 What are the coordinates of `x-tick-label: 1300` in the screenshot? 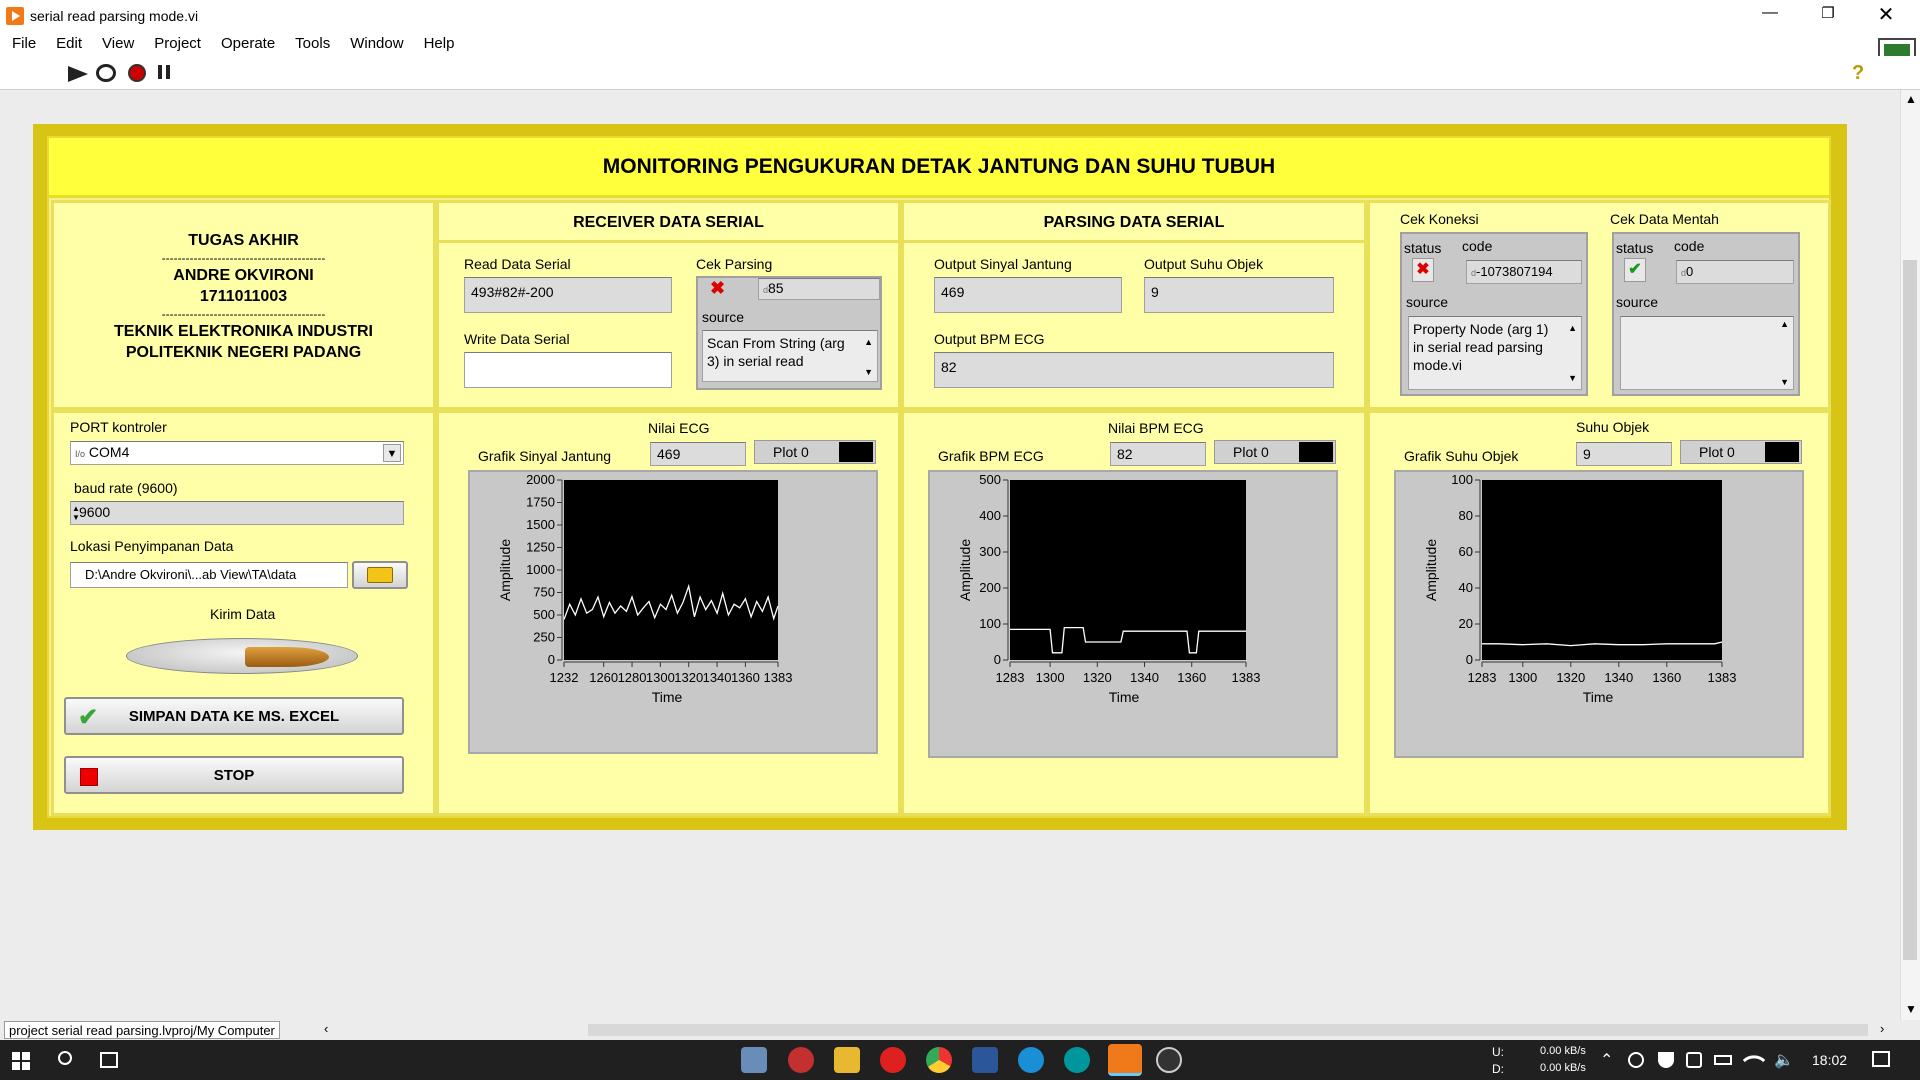 It's located at (660, 677).